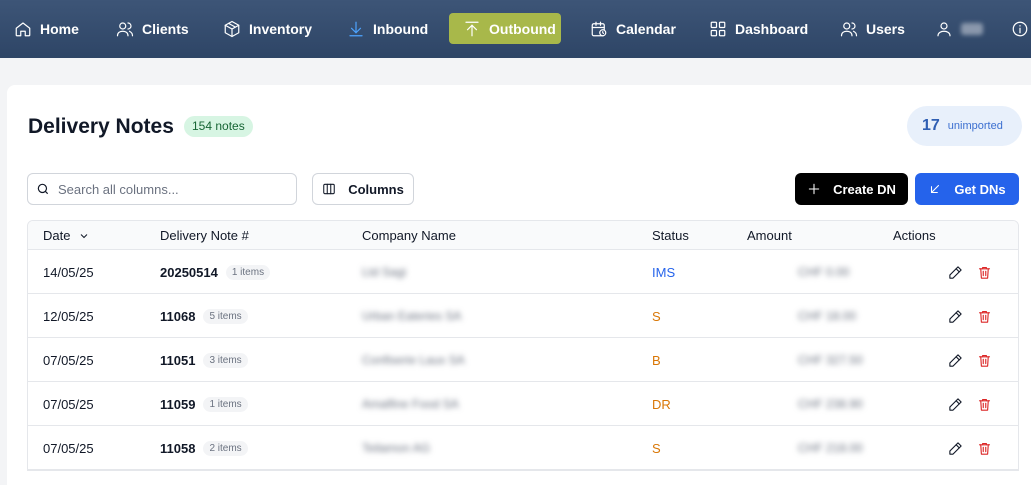 This screenshot has height=485, width=1031. I want to click on company-cell: Amalfine Food SA, so click(410, 404).